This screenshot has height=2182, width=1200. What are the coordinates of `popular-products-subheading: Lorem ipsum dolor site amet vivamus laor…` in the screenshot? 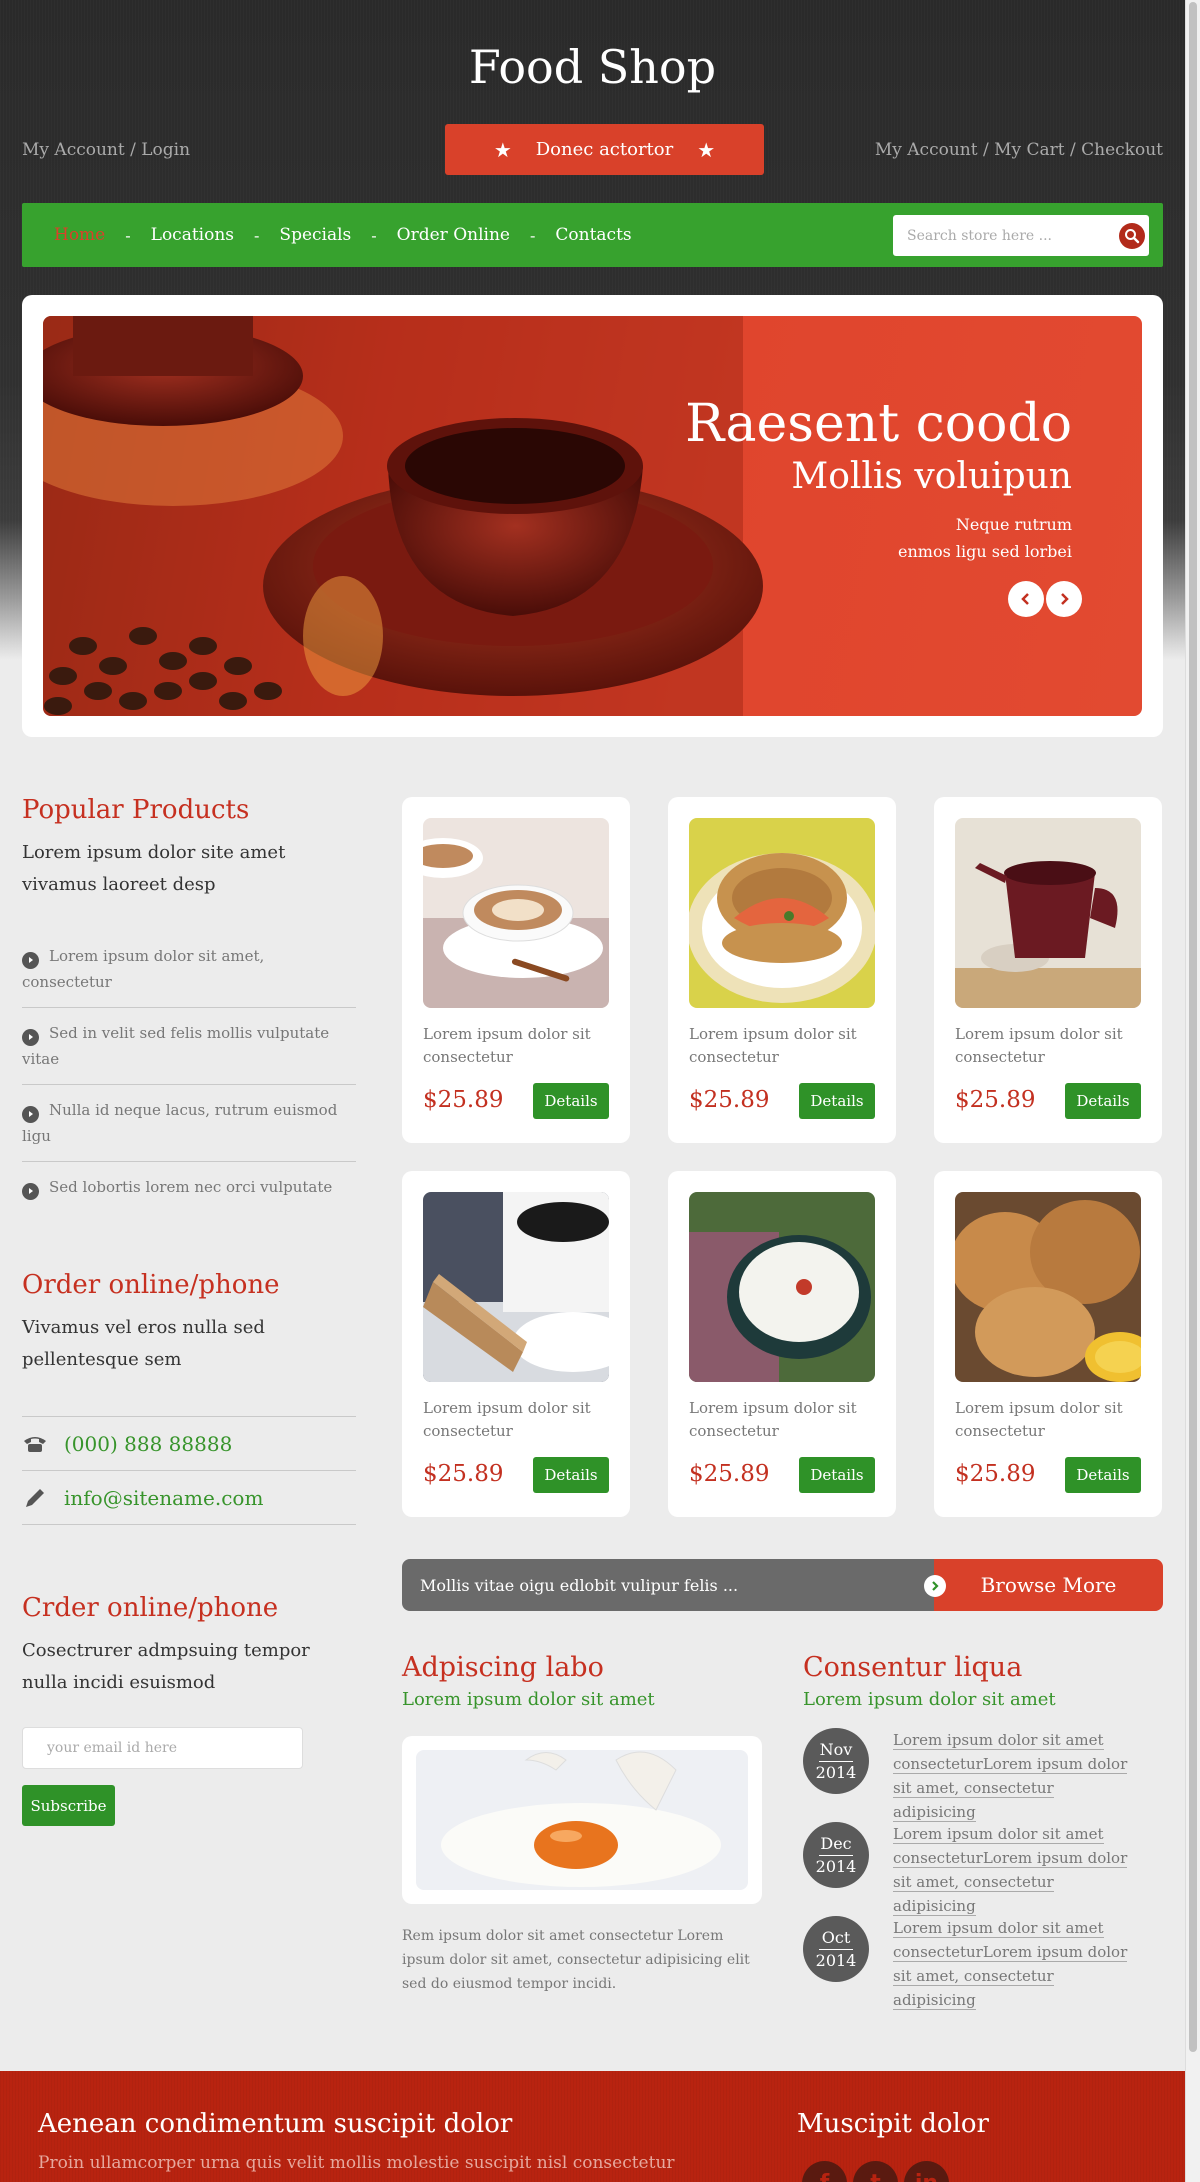 It's located at (154, 868).